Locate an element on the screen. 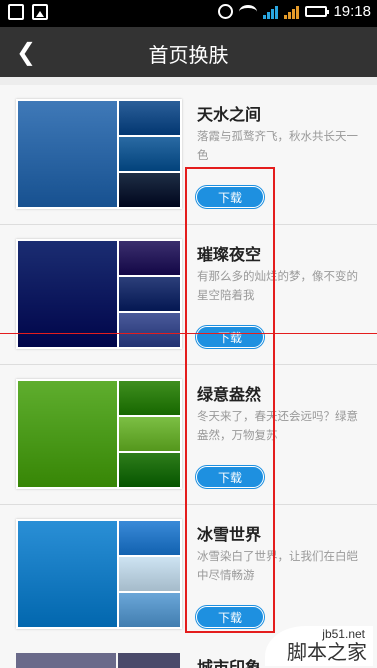 The width and height of the screenshot is (377, 668). status-bar: 19:18 is located at coordinates (188, 13).